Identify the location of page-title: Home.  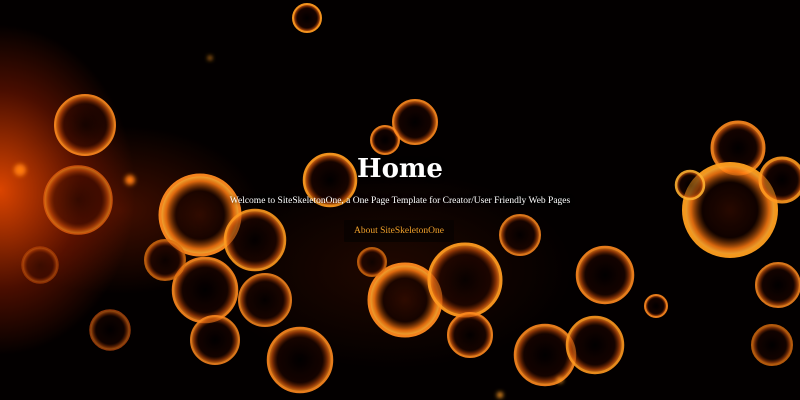
(400, 169).